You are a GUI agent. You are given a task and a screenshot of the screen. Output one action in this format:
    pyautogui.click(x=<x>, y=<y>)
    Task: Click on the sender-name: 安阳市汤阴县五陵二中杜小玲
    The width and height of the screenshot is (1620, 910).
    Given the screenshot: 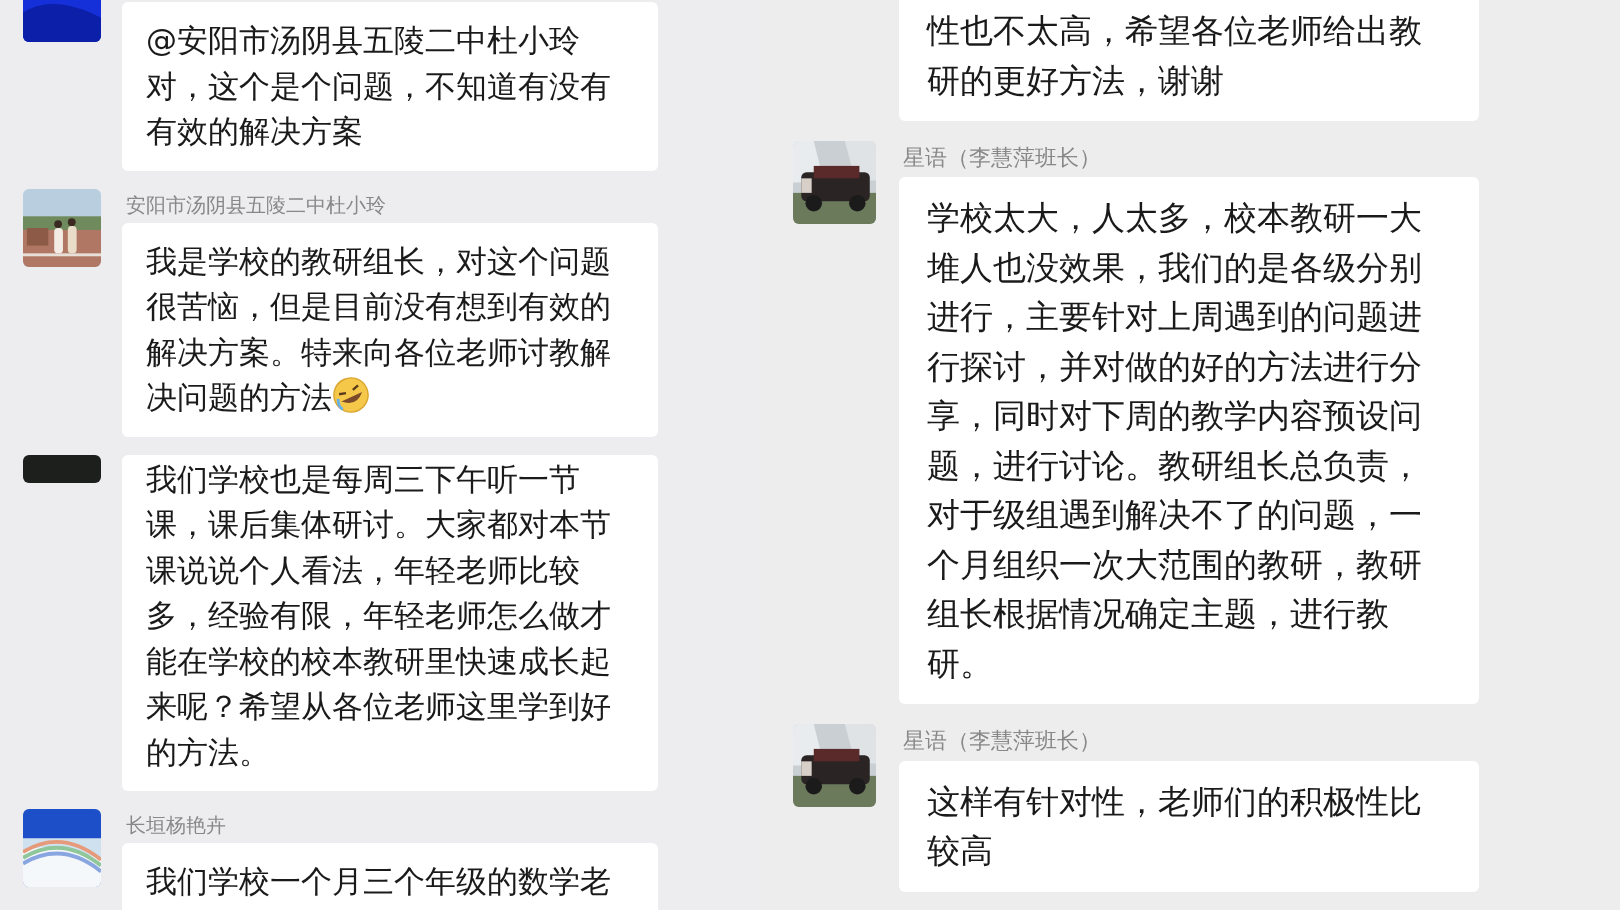 What is the action you would take?
    pyautogui.click(x=256, y=204)
    